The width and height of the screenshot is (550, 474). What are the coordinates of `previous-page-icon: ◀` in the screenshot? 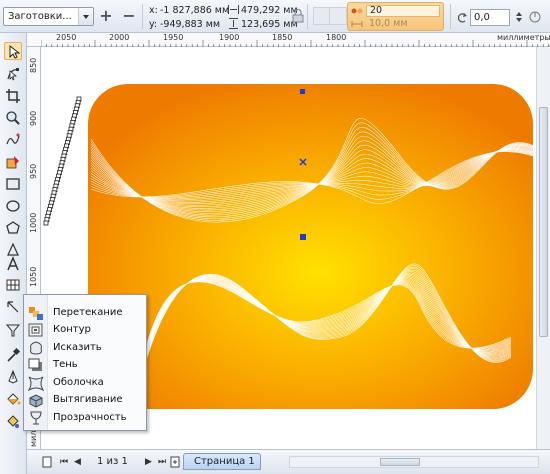 It's located at (78, 462).